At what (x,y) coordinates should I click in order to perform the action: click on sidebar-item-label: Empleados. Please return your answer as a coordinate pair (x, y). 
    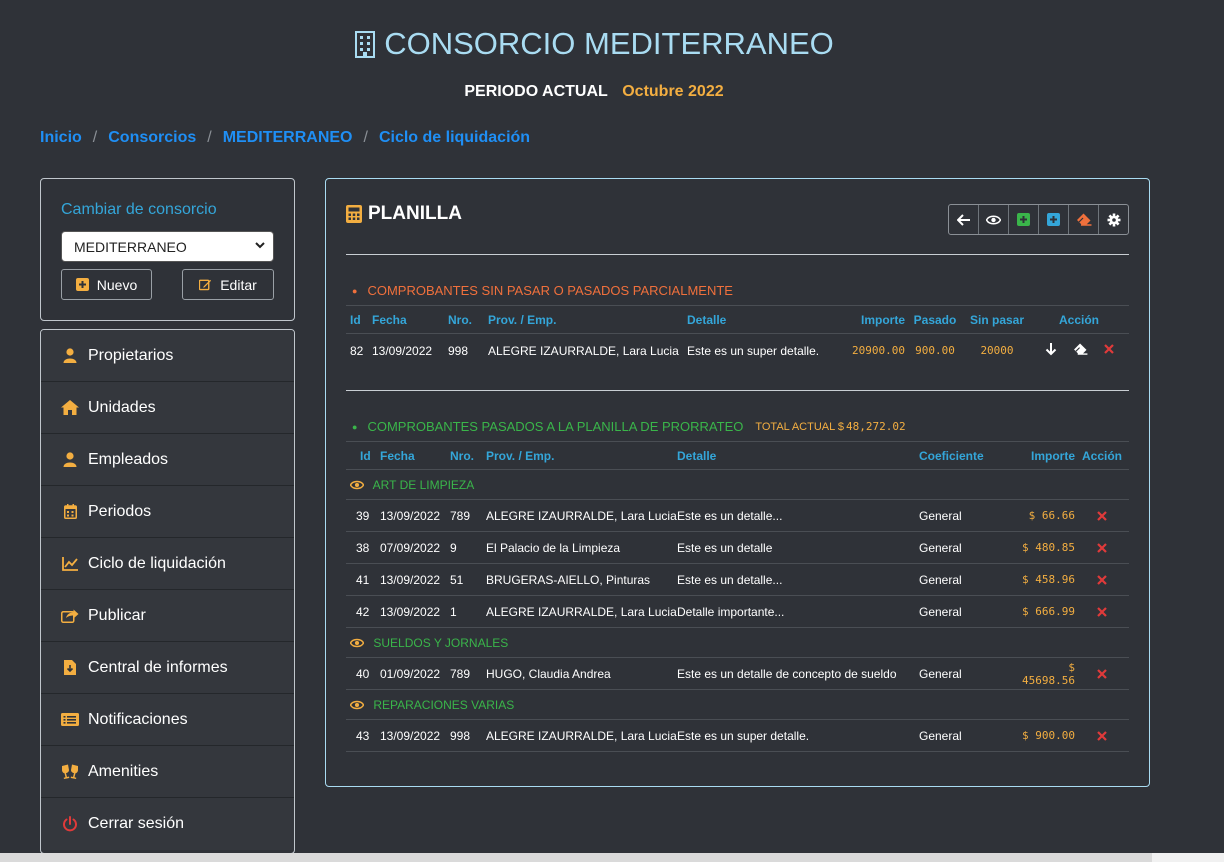
    Looking at the image, I should click on (128, 459).